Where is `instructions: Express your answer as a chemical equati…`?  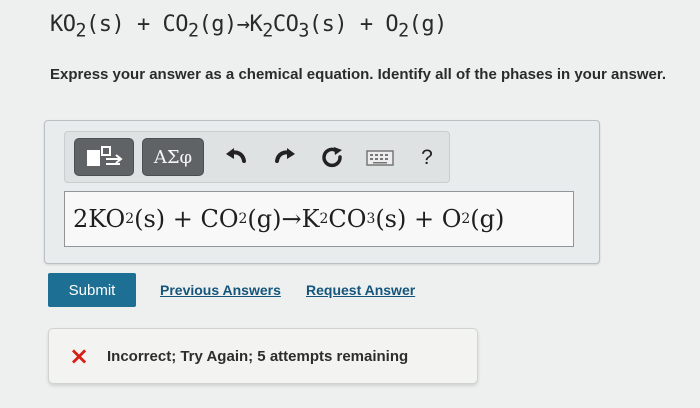 instructions: Express your answer as a chemical equati… is located at coordinates (358, 74).